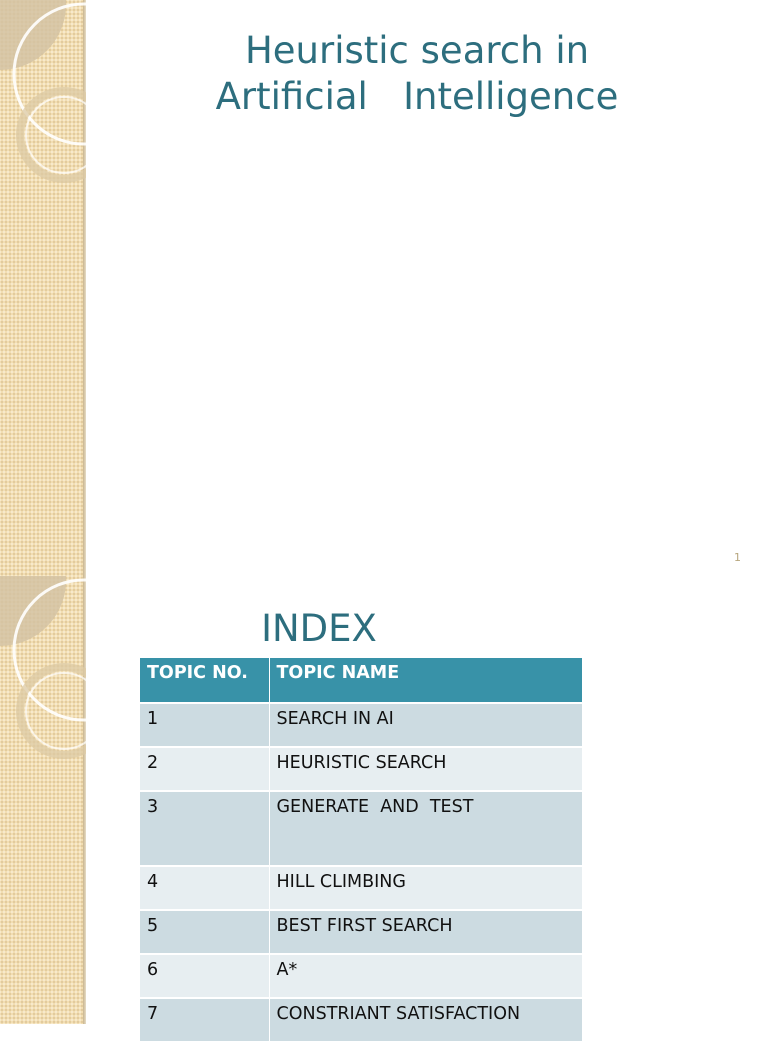 The image size is (768, 1043). I want to click on index-heading: INDEX, so click(319, 628).